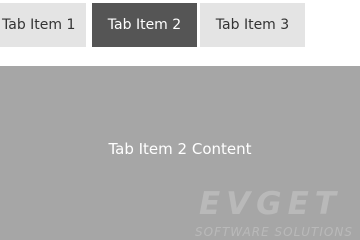  What do you see at coordinates (270, 204) in the screenshot?
I see `watermark-brand-text: EVGET` at bounding box center [270, 204].